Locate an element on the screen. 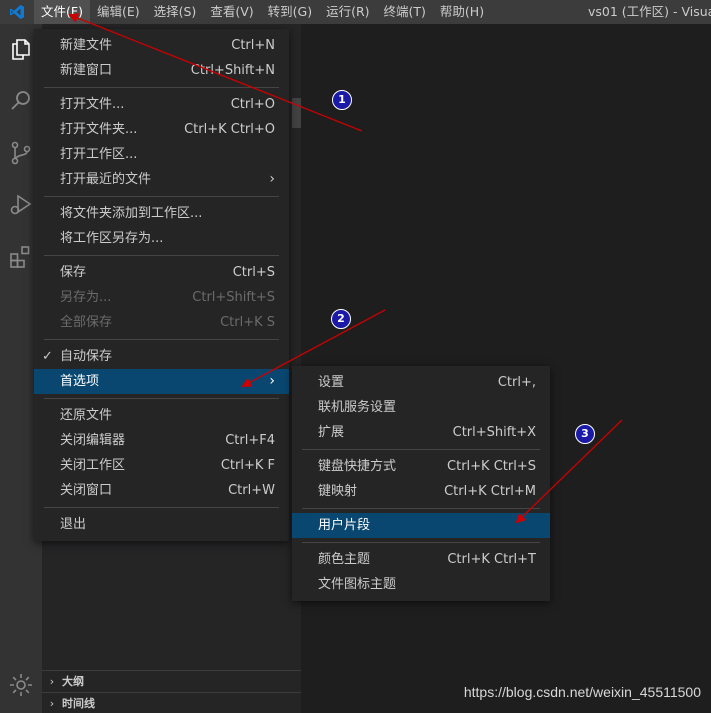 This screenshot has width=711, height=713. extensions-icon is located at coordinates (21, 257).